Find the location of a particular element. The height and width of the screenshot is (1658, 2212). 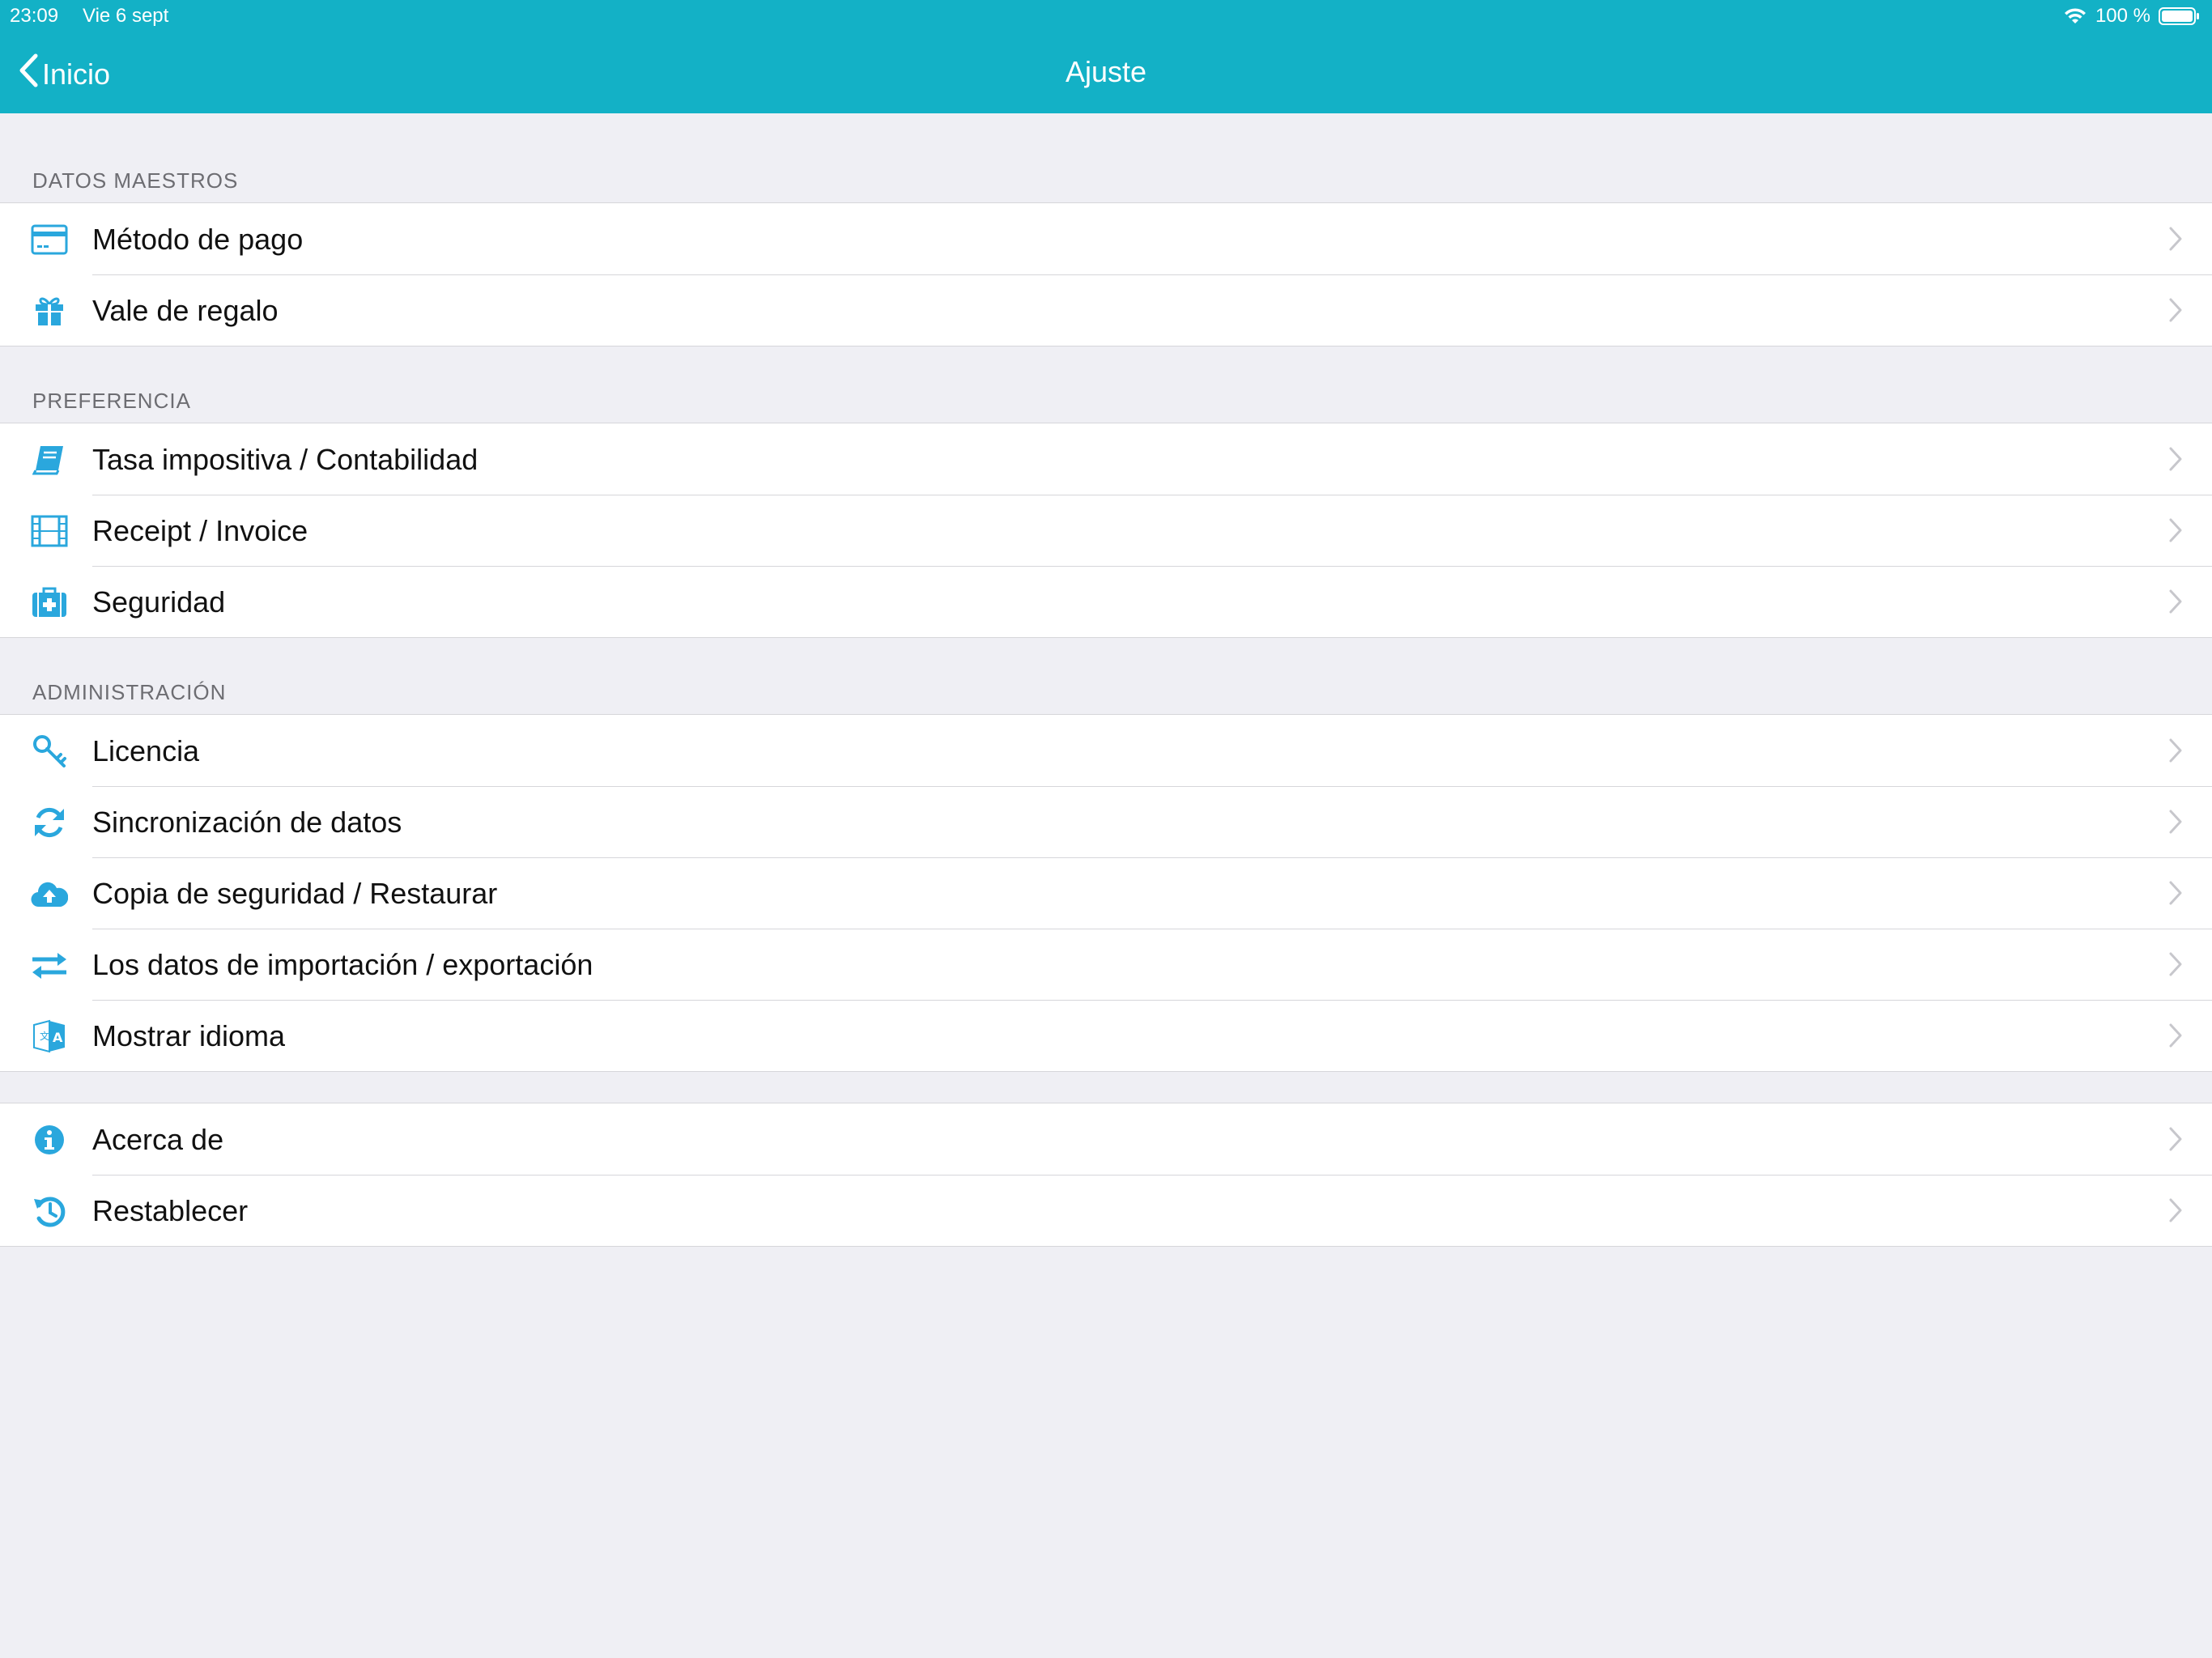

section-header-datos-maestros: DATOS MAESTROS is located at coordinates (136, 180).